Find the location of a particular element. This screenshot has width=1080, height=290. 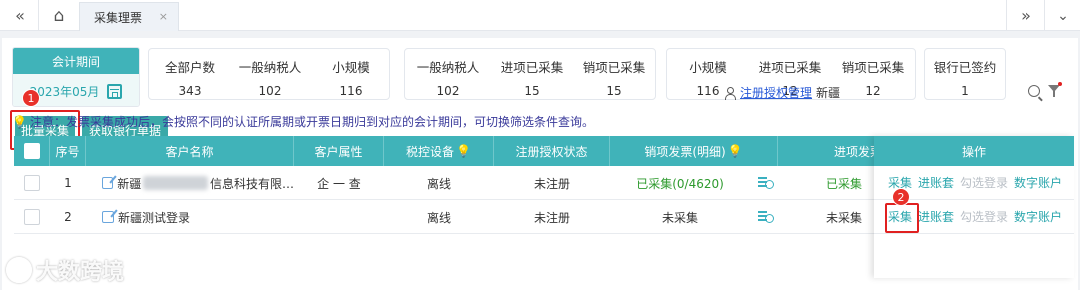

stat-label: 银行已签约 is located at coordinates (965, 67).